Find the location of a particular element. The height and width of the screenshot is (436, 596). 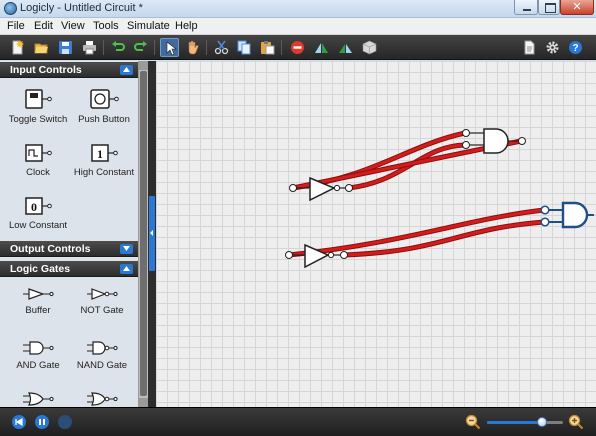

palette-nor-gate is located at coordinates (102, 399).